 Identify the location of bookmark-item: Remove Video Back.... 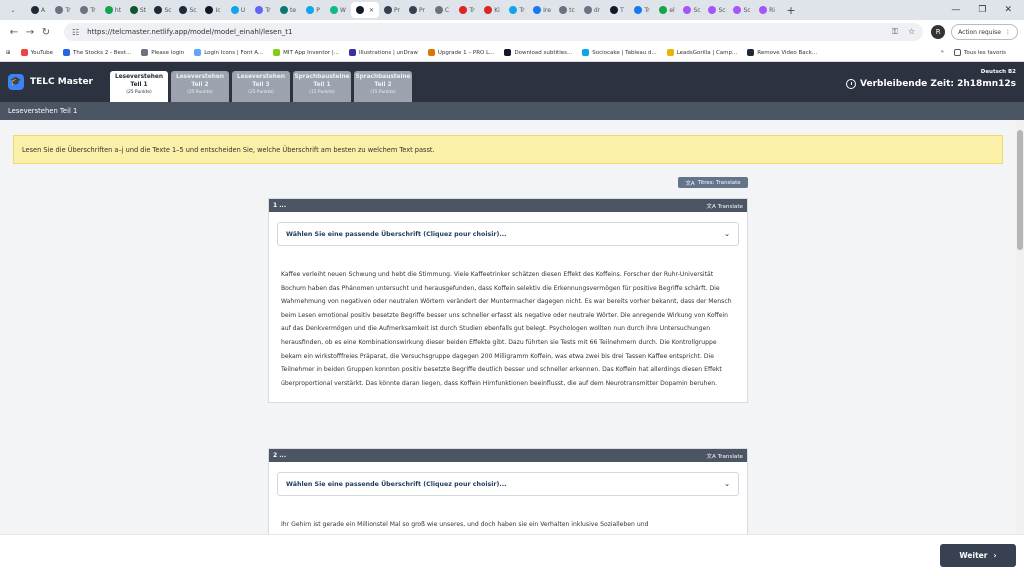
(782, 52).